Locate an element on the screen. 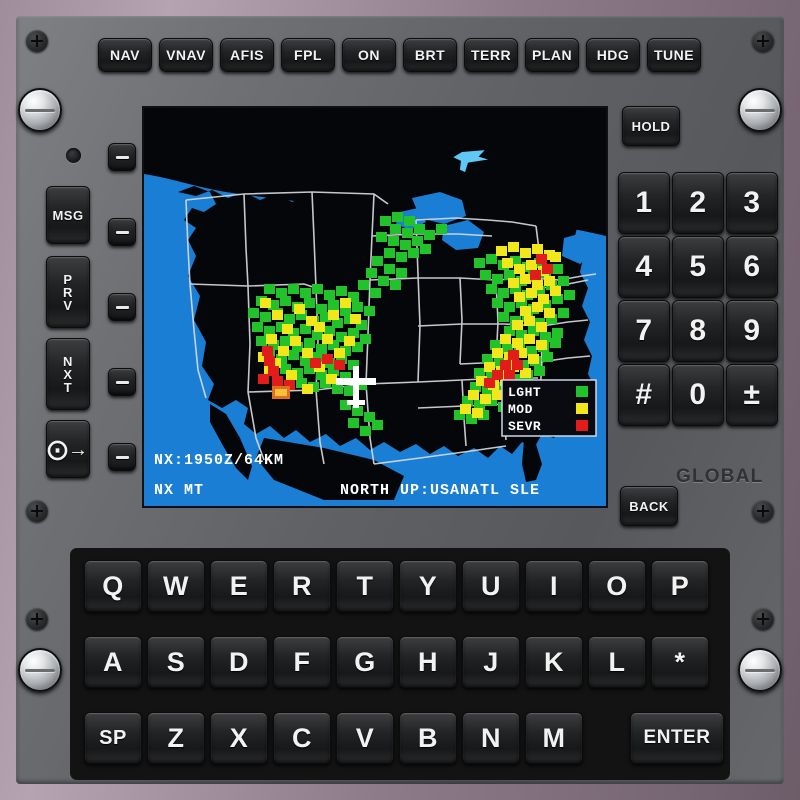  keyboard-key-p: P is located at coordinates (680, 586).